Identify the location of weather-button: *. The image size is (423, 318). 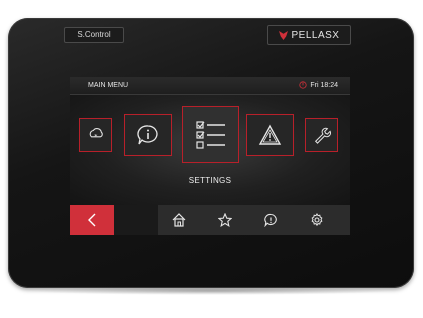
(95, 135).